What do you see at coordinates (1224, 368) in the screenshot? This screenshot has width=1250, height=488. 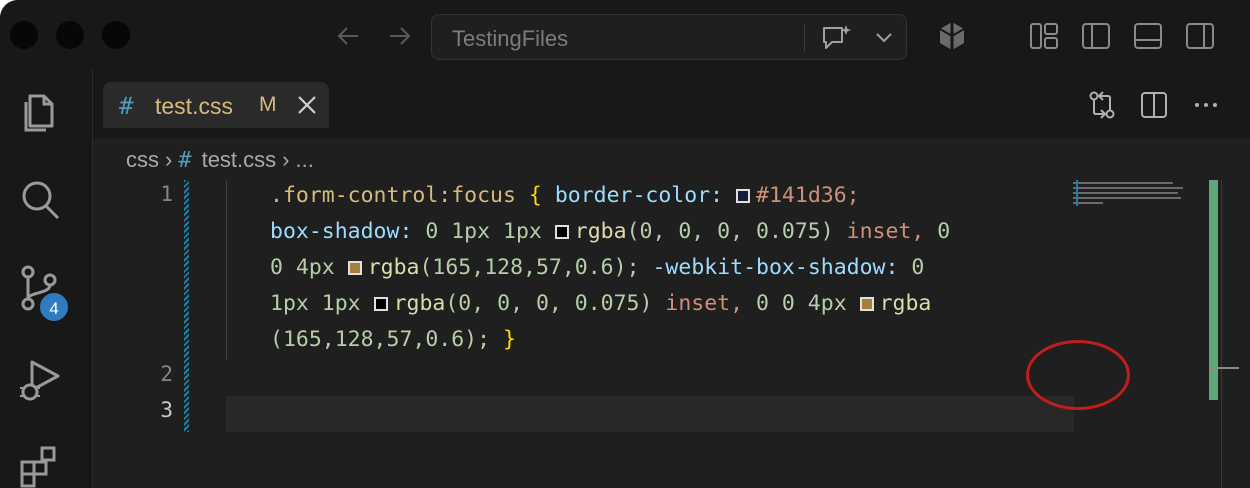 I see `cursor-position-marker` at bounding box center [1224, 368].